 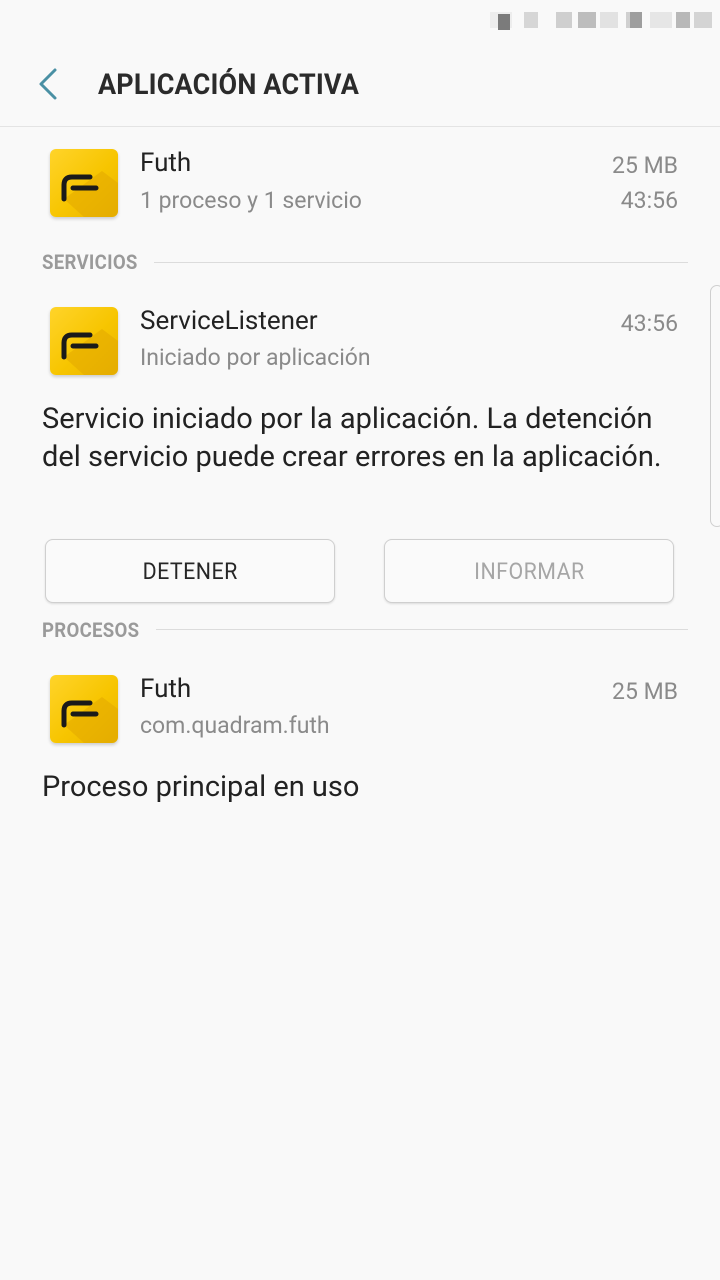 What do you see at coordinates (201, 787) in the screenshot?
I see `process-description: Proceso principal en uso` at bounding box center [201, 787].